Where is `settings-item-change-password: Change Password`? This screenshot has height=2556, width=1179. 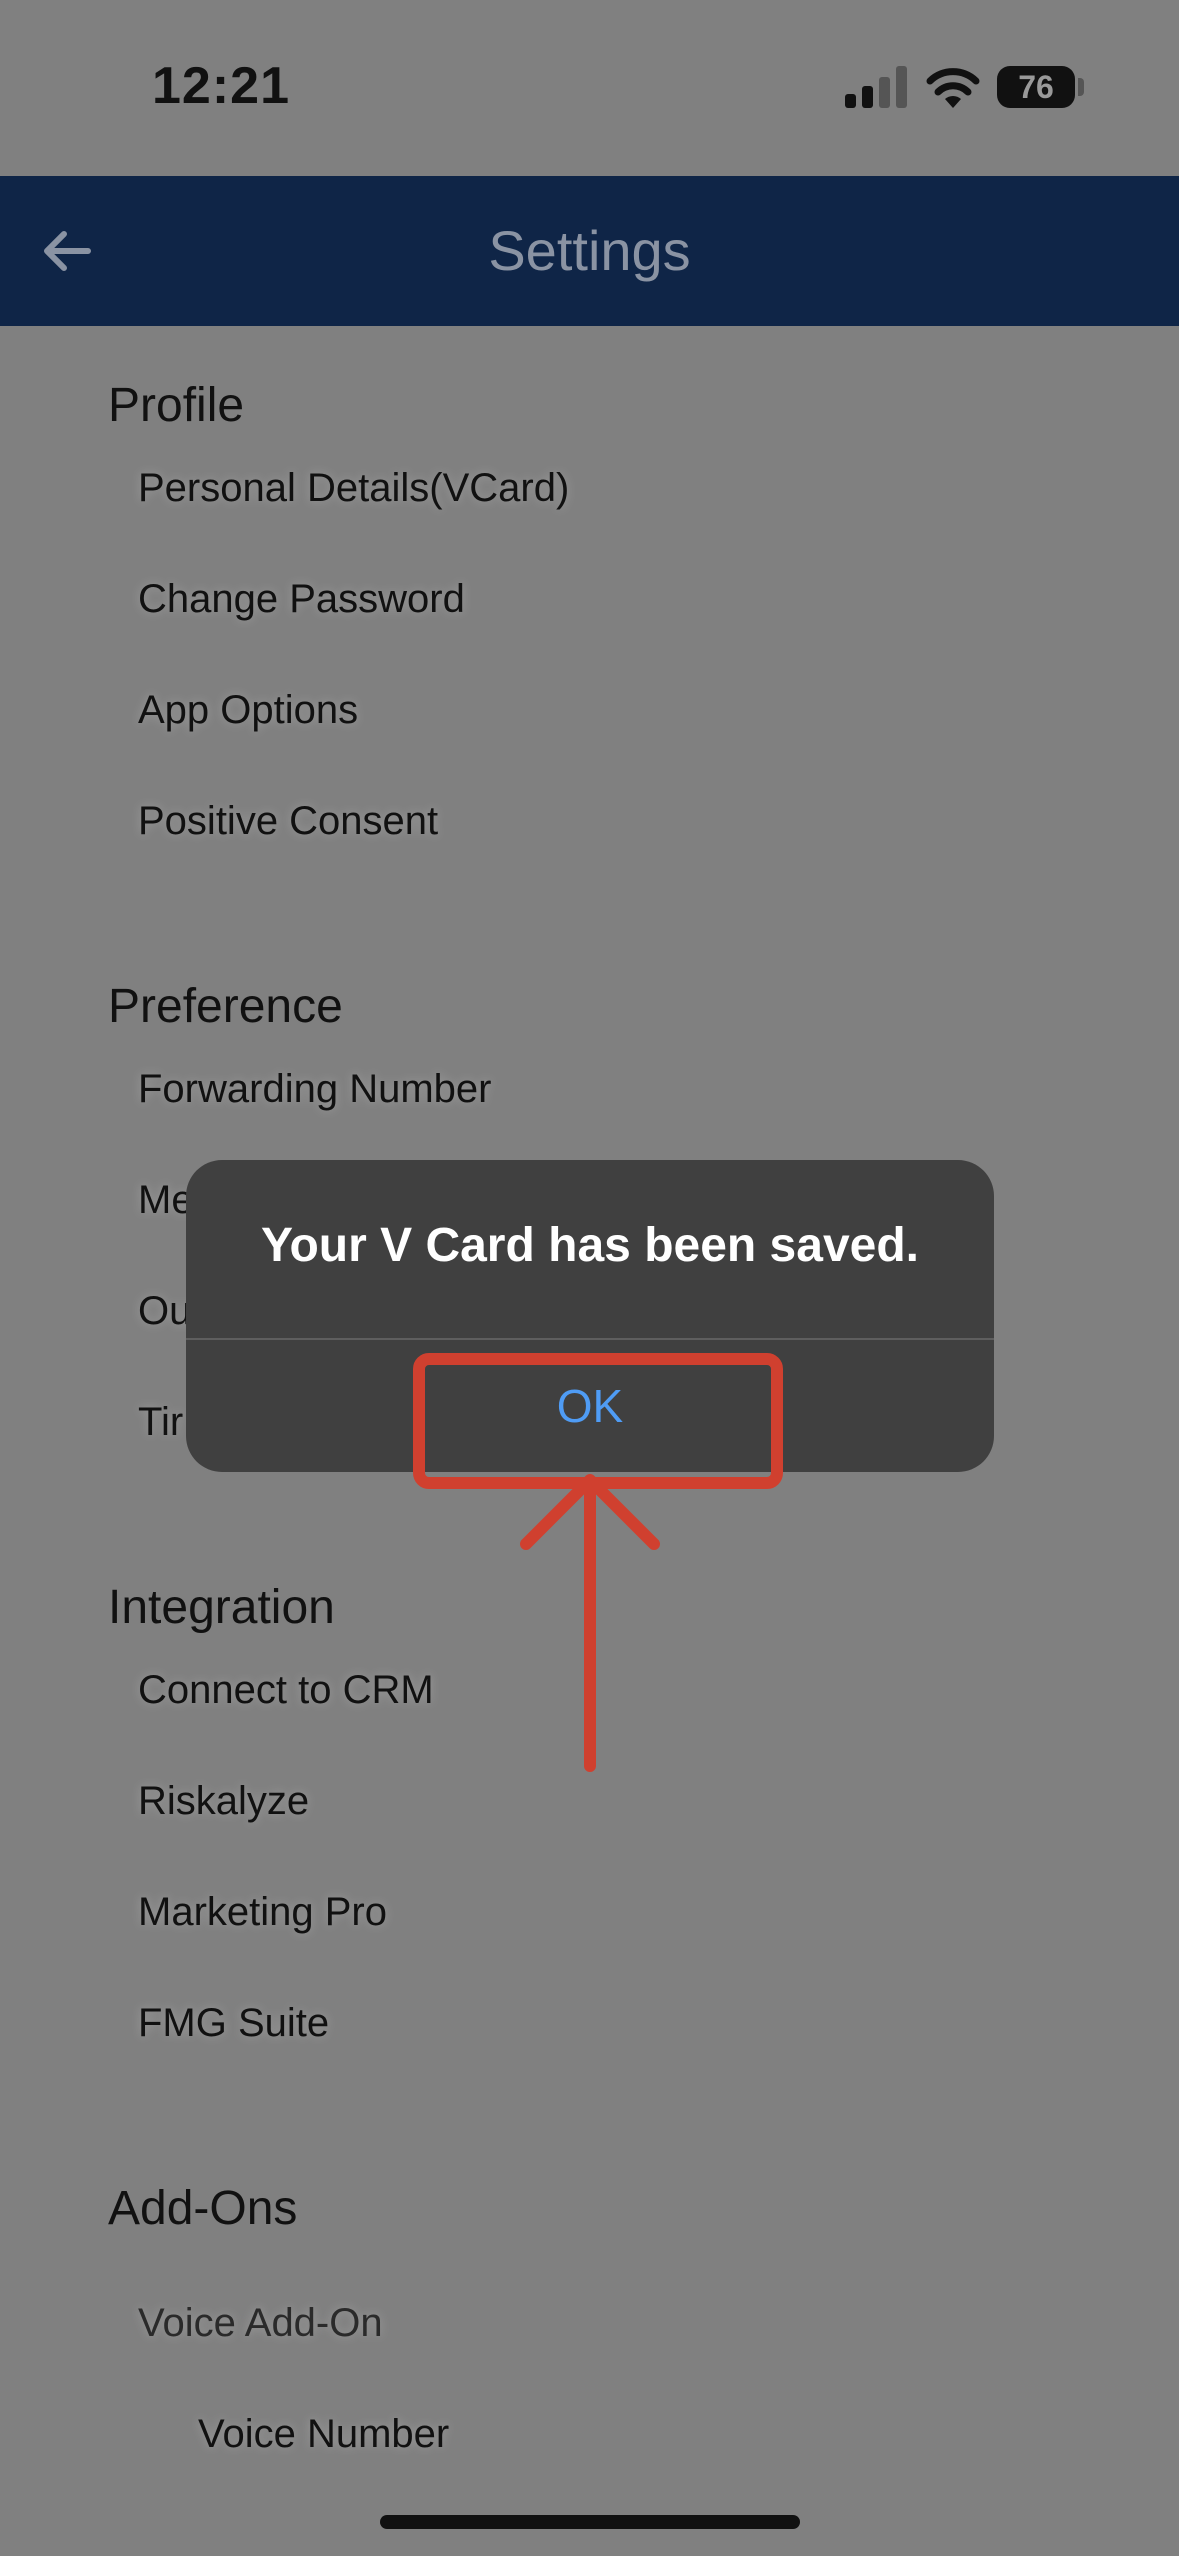 settings-item-change-password: Change Password is located at coordinates (301, 599).